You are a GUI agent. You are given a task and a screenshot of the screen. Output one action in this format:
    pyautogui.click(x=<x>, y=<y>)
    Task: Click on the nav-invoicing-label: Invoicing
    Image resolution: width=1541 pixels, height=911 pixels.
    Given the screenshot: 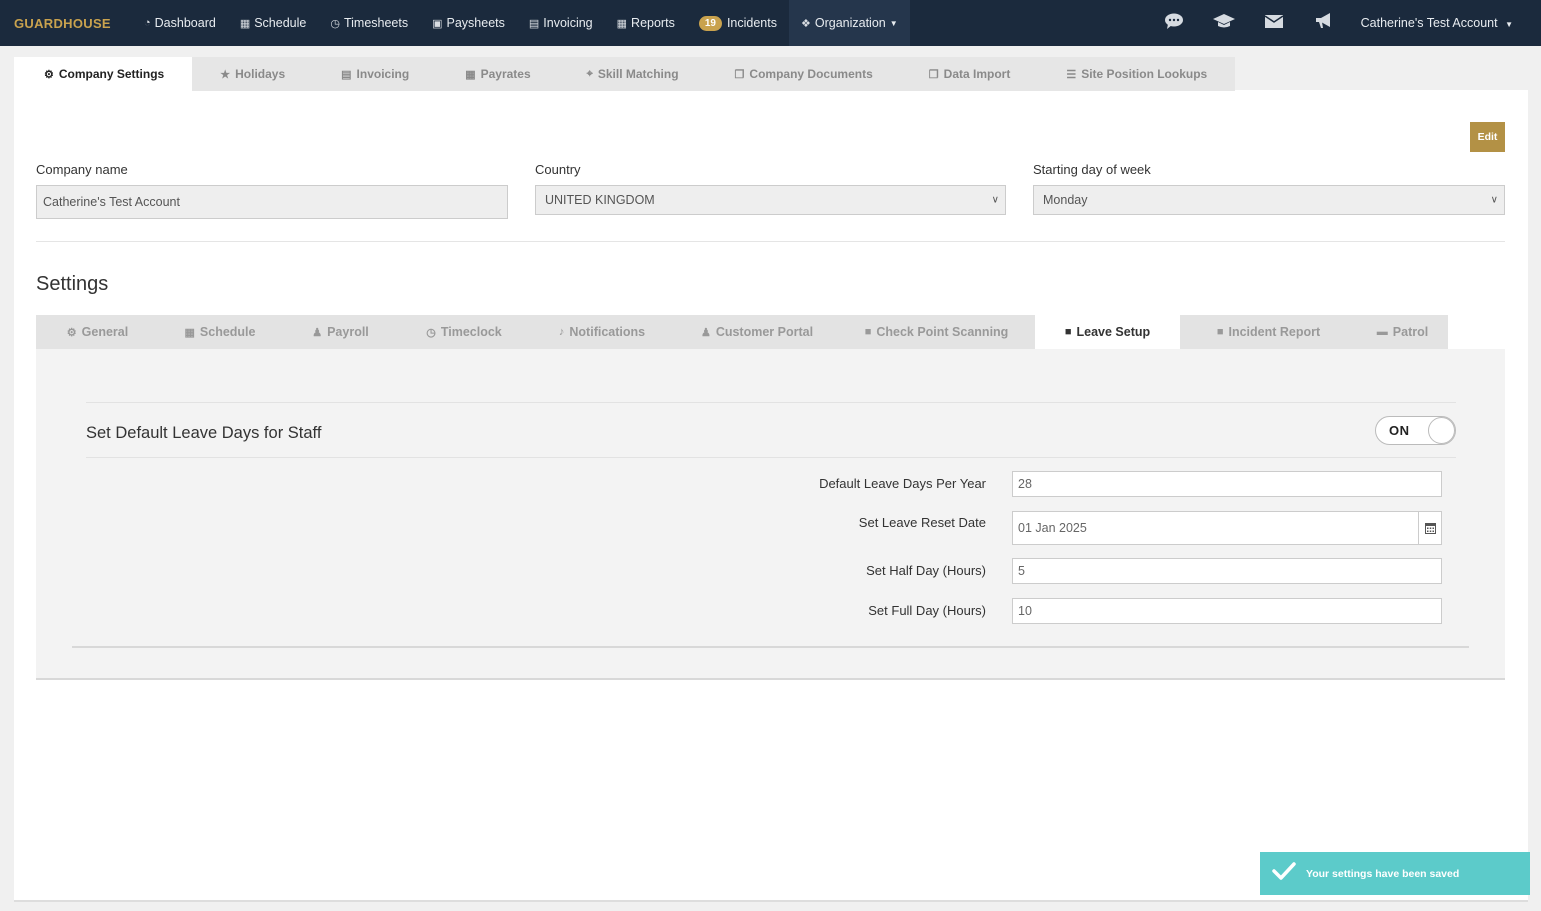 What is the action you would take?
    pyautogui.click(x=568, y=23)
    